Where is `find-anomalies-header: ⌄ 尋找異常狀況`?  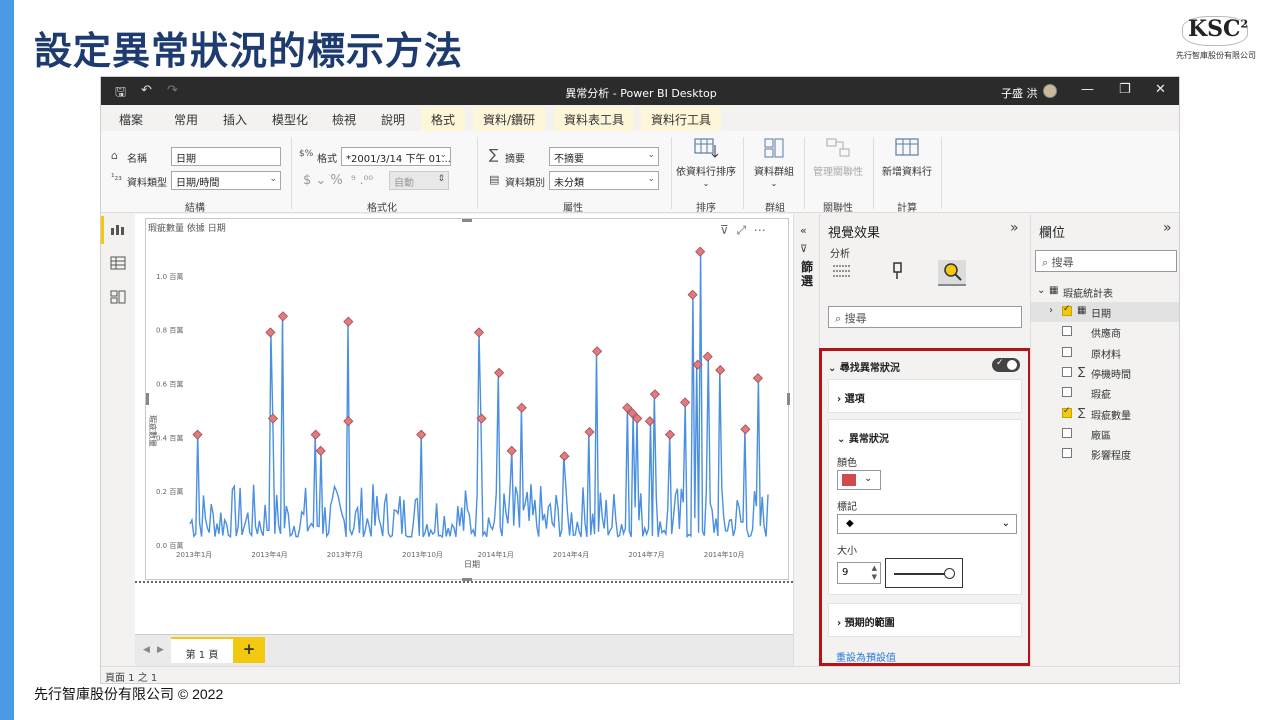 find-anomalies-header: ⌄ 尋找異常狀況 is located at coordinates (864, 366).